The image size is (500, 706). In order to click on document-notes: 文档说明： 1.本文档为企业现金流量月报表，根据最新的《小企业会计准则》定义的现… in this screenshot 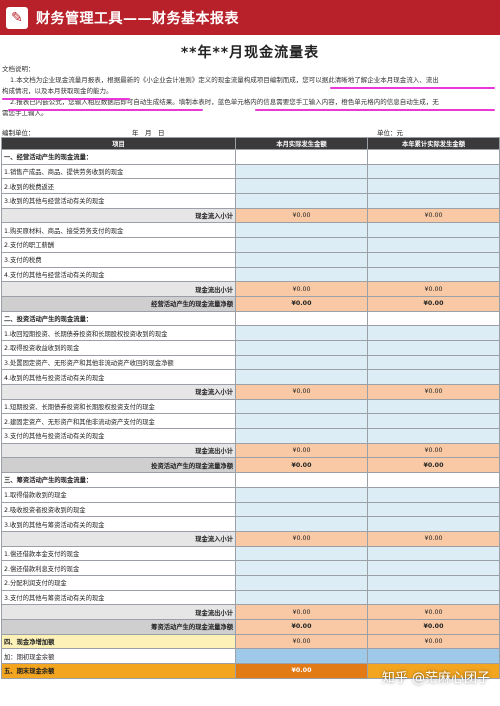, I will do `click(250, 91)`.